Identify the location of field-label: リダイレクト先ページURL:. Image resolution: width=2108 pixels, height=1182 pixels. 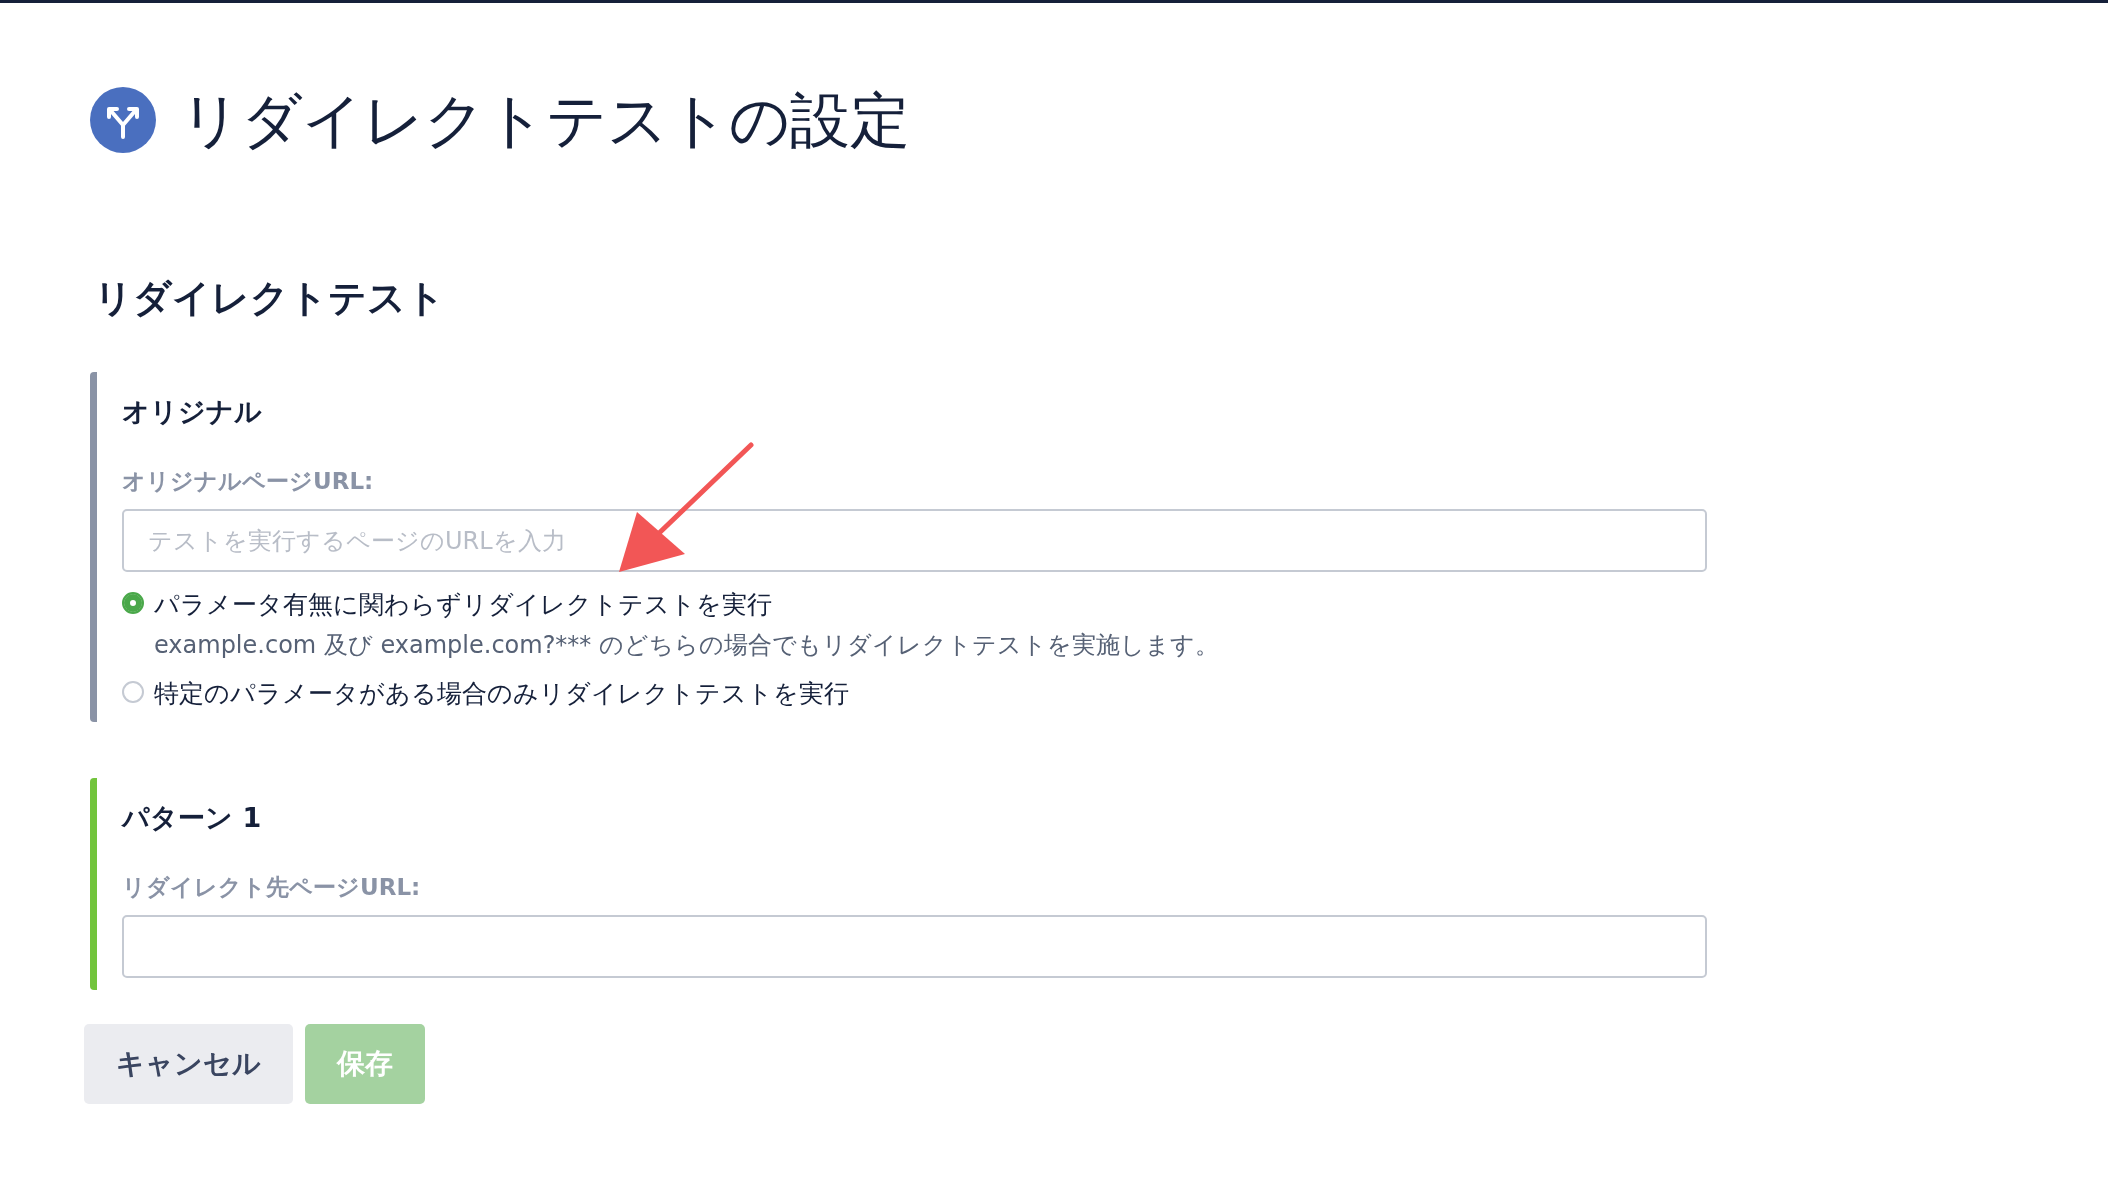
(272, 887).